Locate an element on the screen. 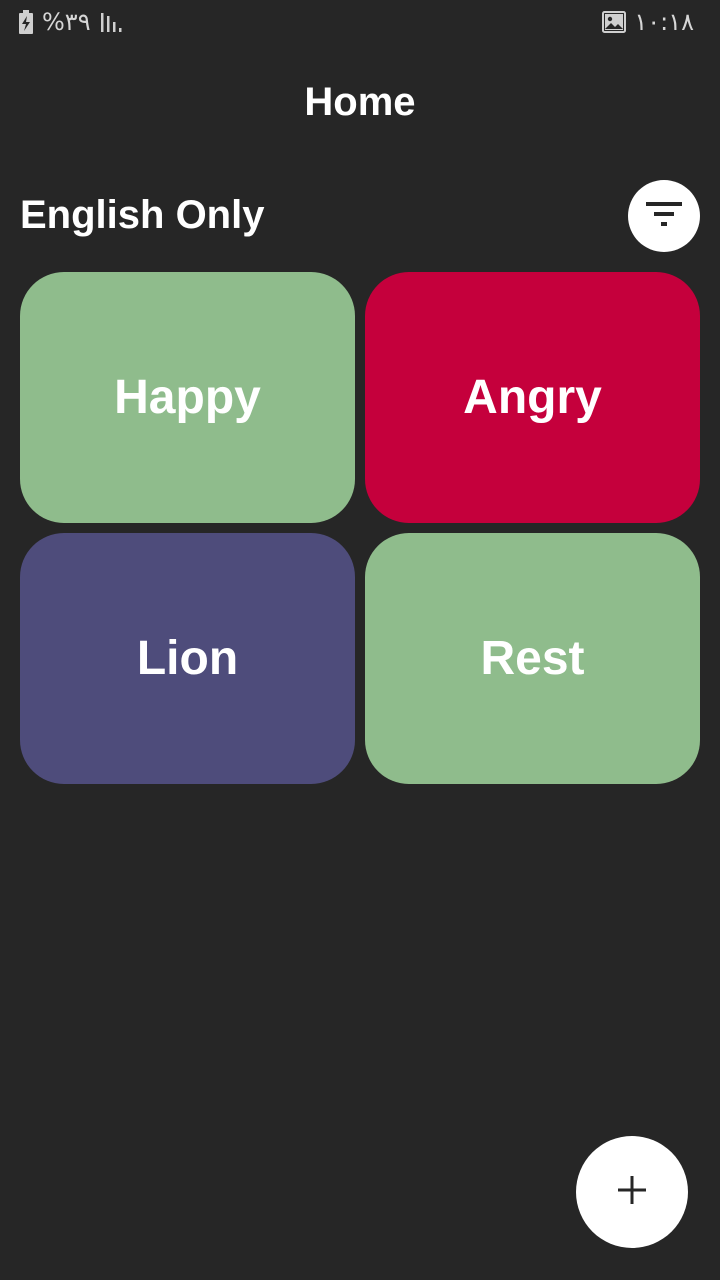  tile-happy: Happy is located at coordinates (187, 397).